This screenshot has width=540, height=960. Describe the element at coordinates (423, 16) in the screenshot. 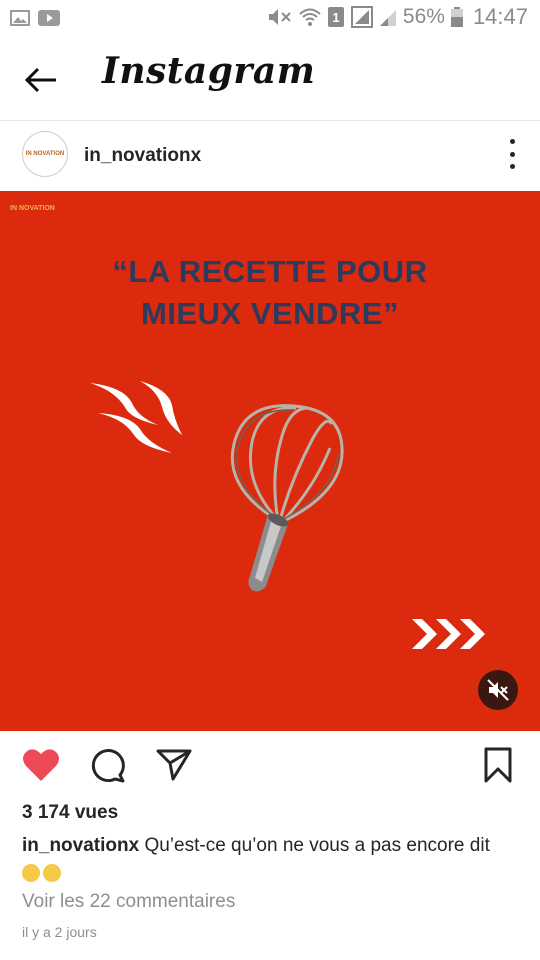

I see `battery-percent: 56%` at that location.